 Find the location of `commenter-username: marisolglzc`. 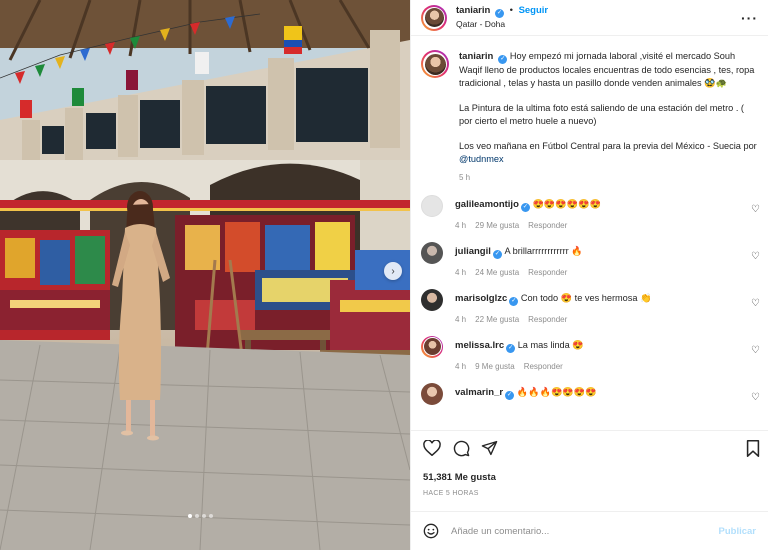

commenter-username: marisolglzc is located at coordinates (481, 298).